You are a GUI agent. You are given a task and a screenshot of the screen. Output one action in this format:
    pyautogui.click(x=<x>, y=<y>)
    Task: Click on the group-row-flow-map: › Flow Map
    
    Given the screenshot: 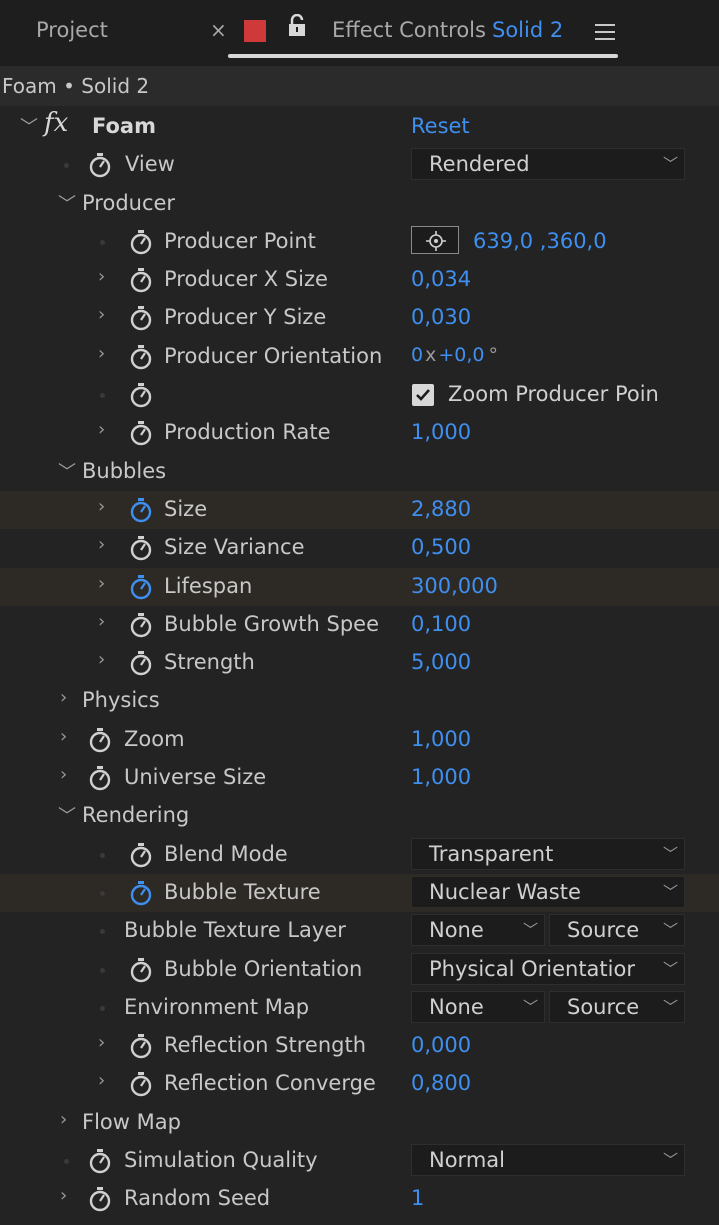 What is the action you would take?
    pyautogui.click(x=359, y=1123)
    